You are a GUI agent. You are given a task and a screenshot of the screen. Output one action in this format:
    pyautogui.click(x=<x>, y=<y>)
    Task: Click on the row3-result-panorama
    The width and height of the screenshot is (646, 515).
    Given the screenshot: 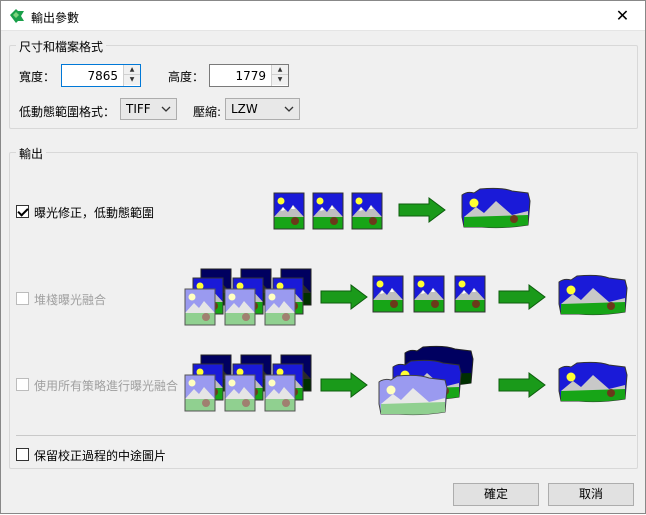 What is the action you would take?
    pyautogui.click(x=593, y=382)
    